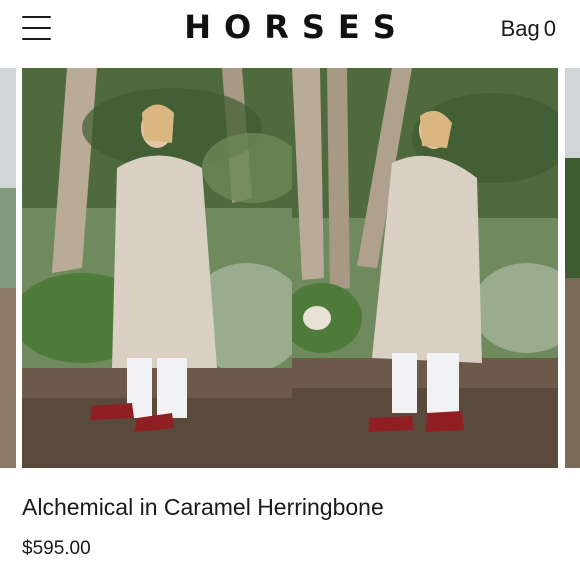 The image size is (580, 580). Describe the element at coordinates (549, 28) in the screenshot. I see `bag-count: 0` at that location.